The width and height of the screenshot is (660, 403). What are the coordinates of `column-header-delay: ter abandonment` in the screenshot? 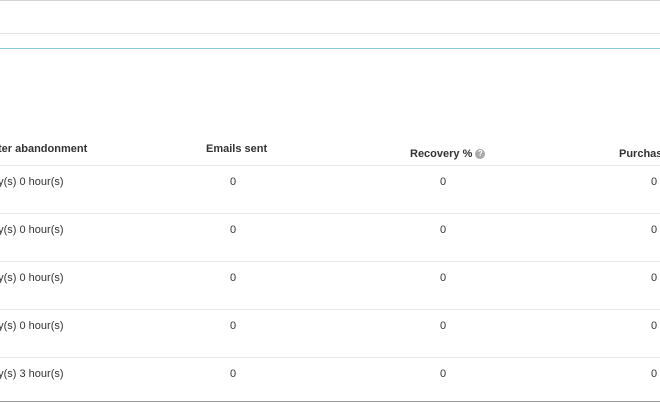 It's located at (43, 149).